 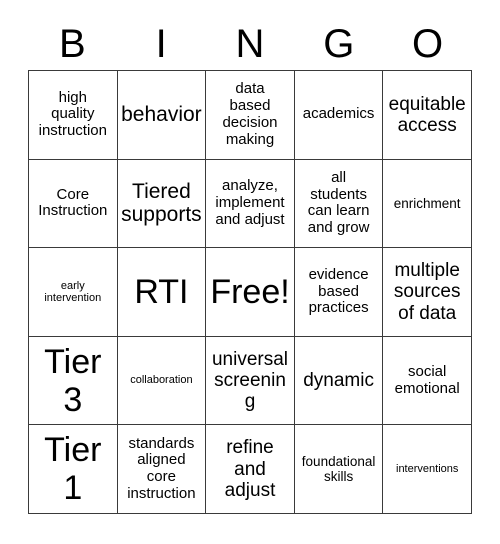 I want to click on bingo-cell-label: universal screening, so click(x=250, y=380).